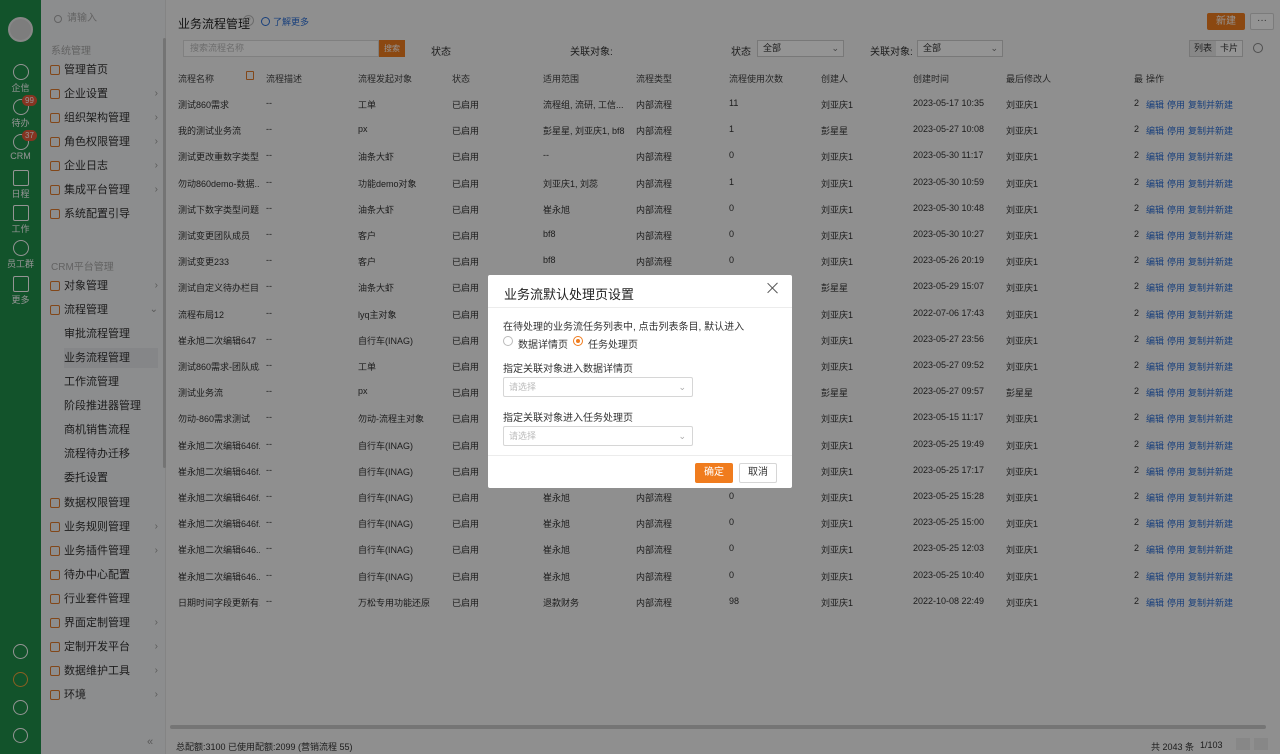 This screenshot has width=1280, height=754. What do you see at coordinates (714, 473) in the screenshot?
I see `confirm-button: 确定` at bounding box center [714, 473].